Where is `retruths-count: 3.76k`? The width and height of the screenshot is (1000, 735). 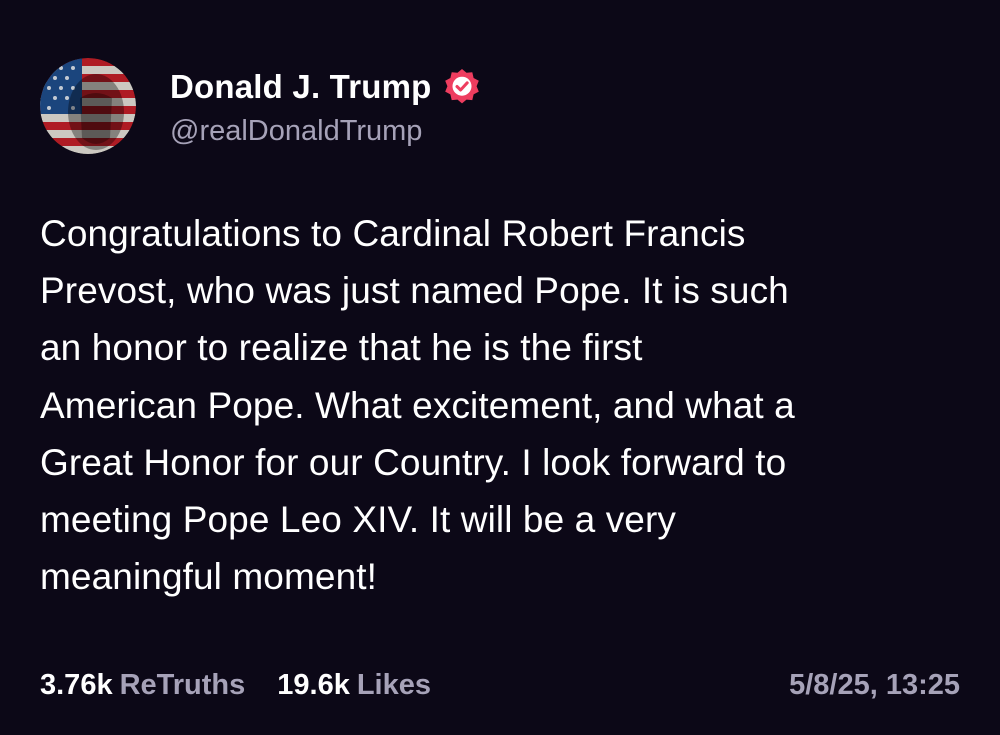
retruths-count: 3.76k is located at coordinates (76, 684).